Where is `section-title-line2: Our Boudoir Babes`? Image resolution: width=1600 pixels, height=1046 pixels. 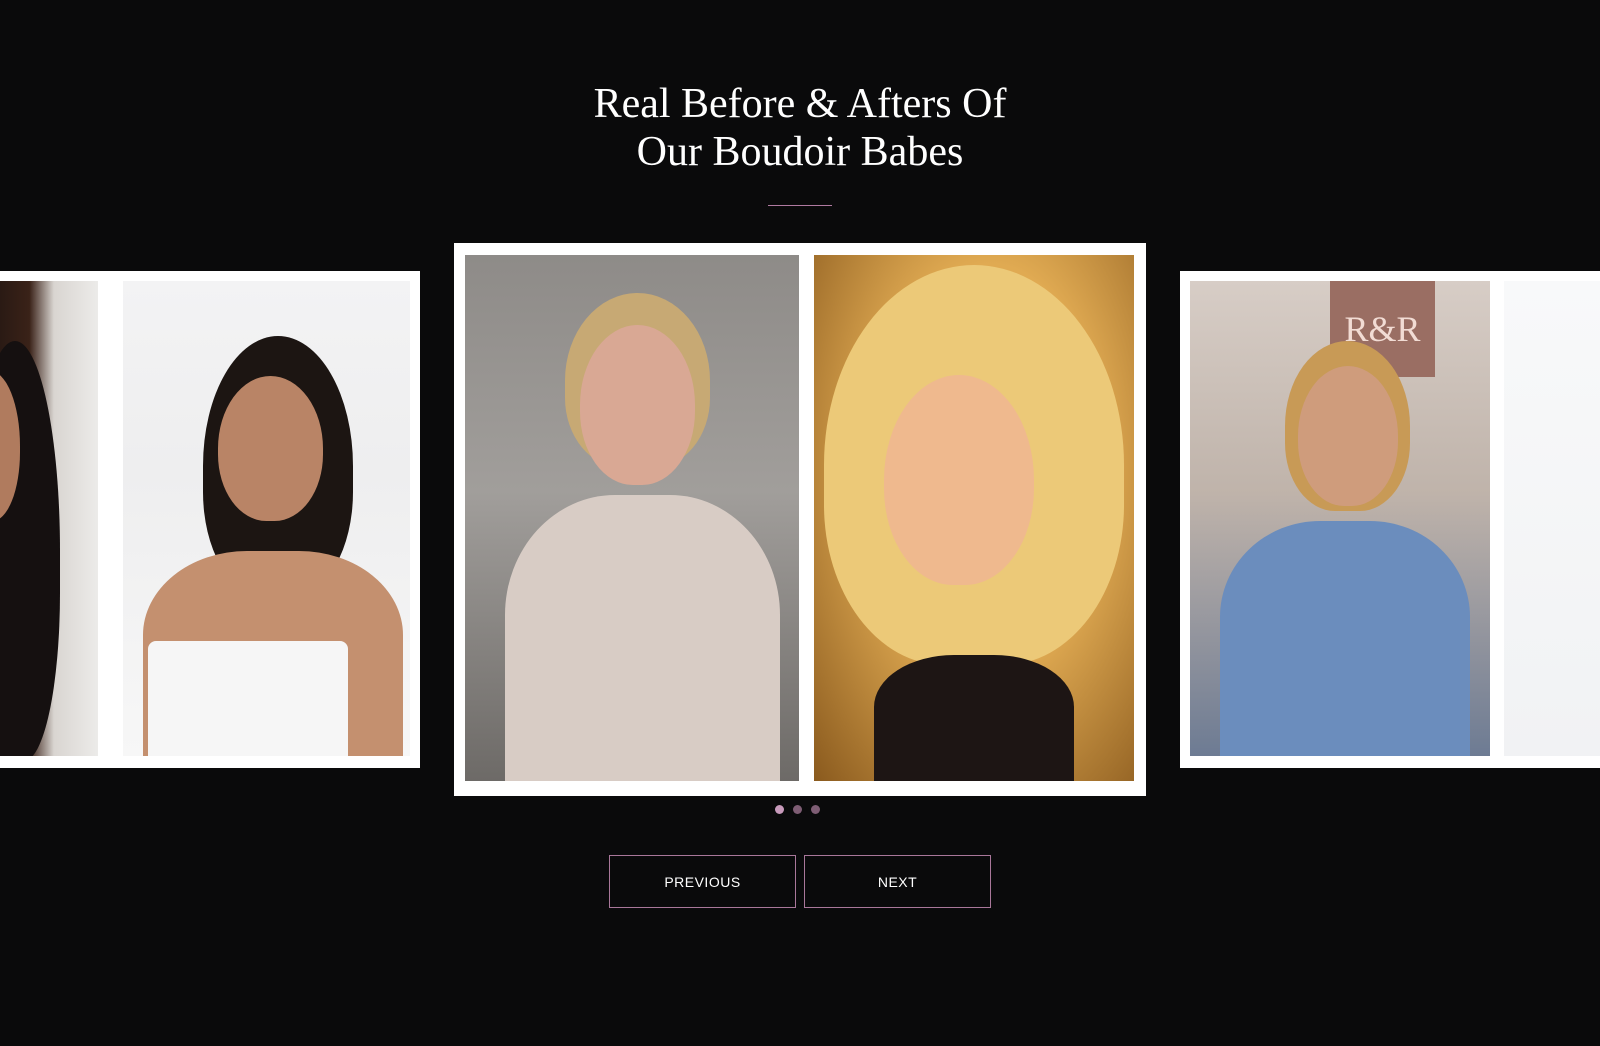 section-title-line2: Our Boudoir Babes is located at coordinates (800, 152).